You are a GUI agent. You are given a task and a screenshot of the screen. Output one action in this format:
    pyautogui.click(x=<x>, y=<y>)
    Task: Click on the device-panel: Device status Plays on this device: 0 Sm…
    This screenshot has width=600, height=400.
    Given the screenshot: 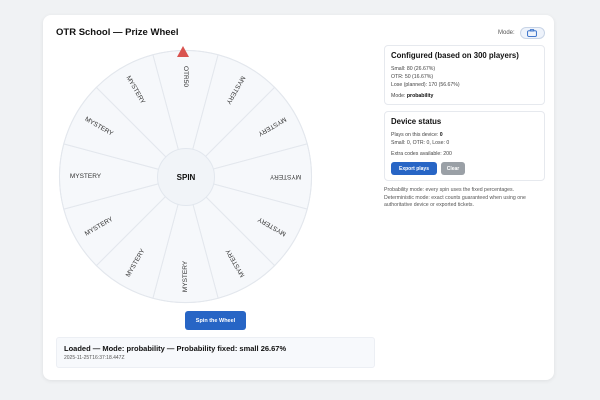 What is the action you would take?
    pyautogui.click(x=464, y=146)
    